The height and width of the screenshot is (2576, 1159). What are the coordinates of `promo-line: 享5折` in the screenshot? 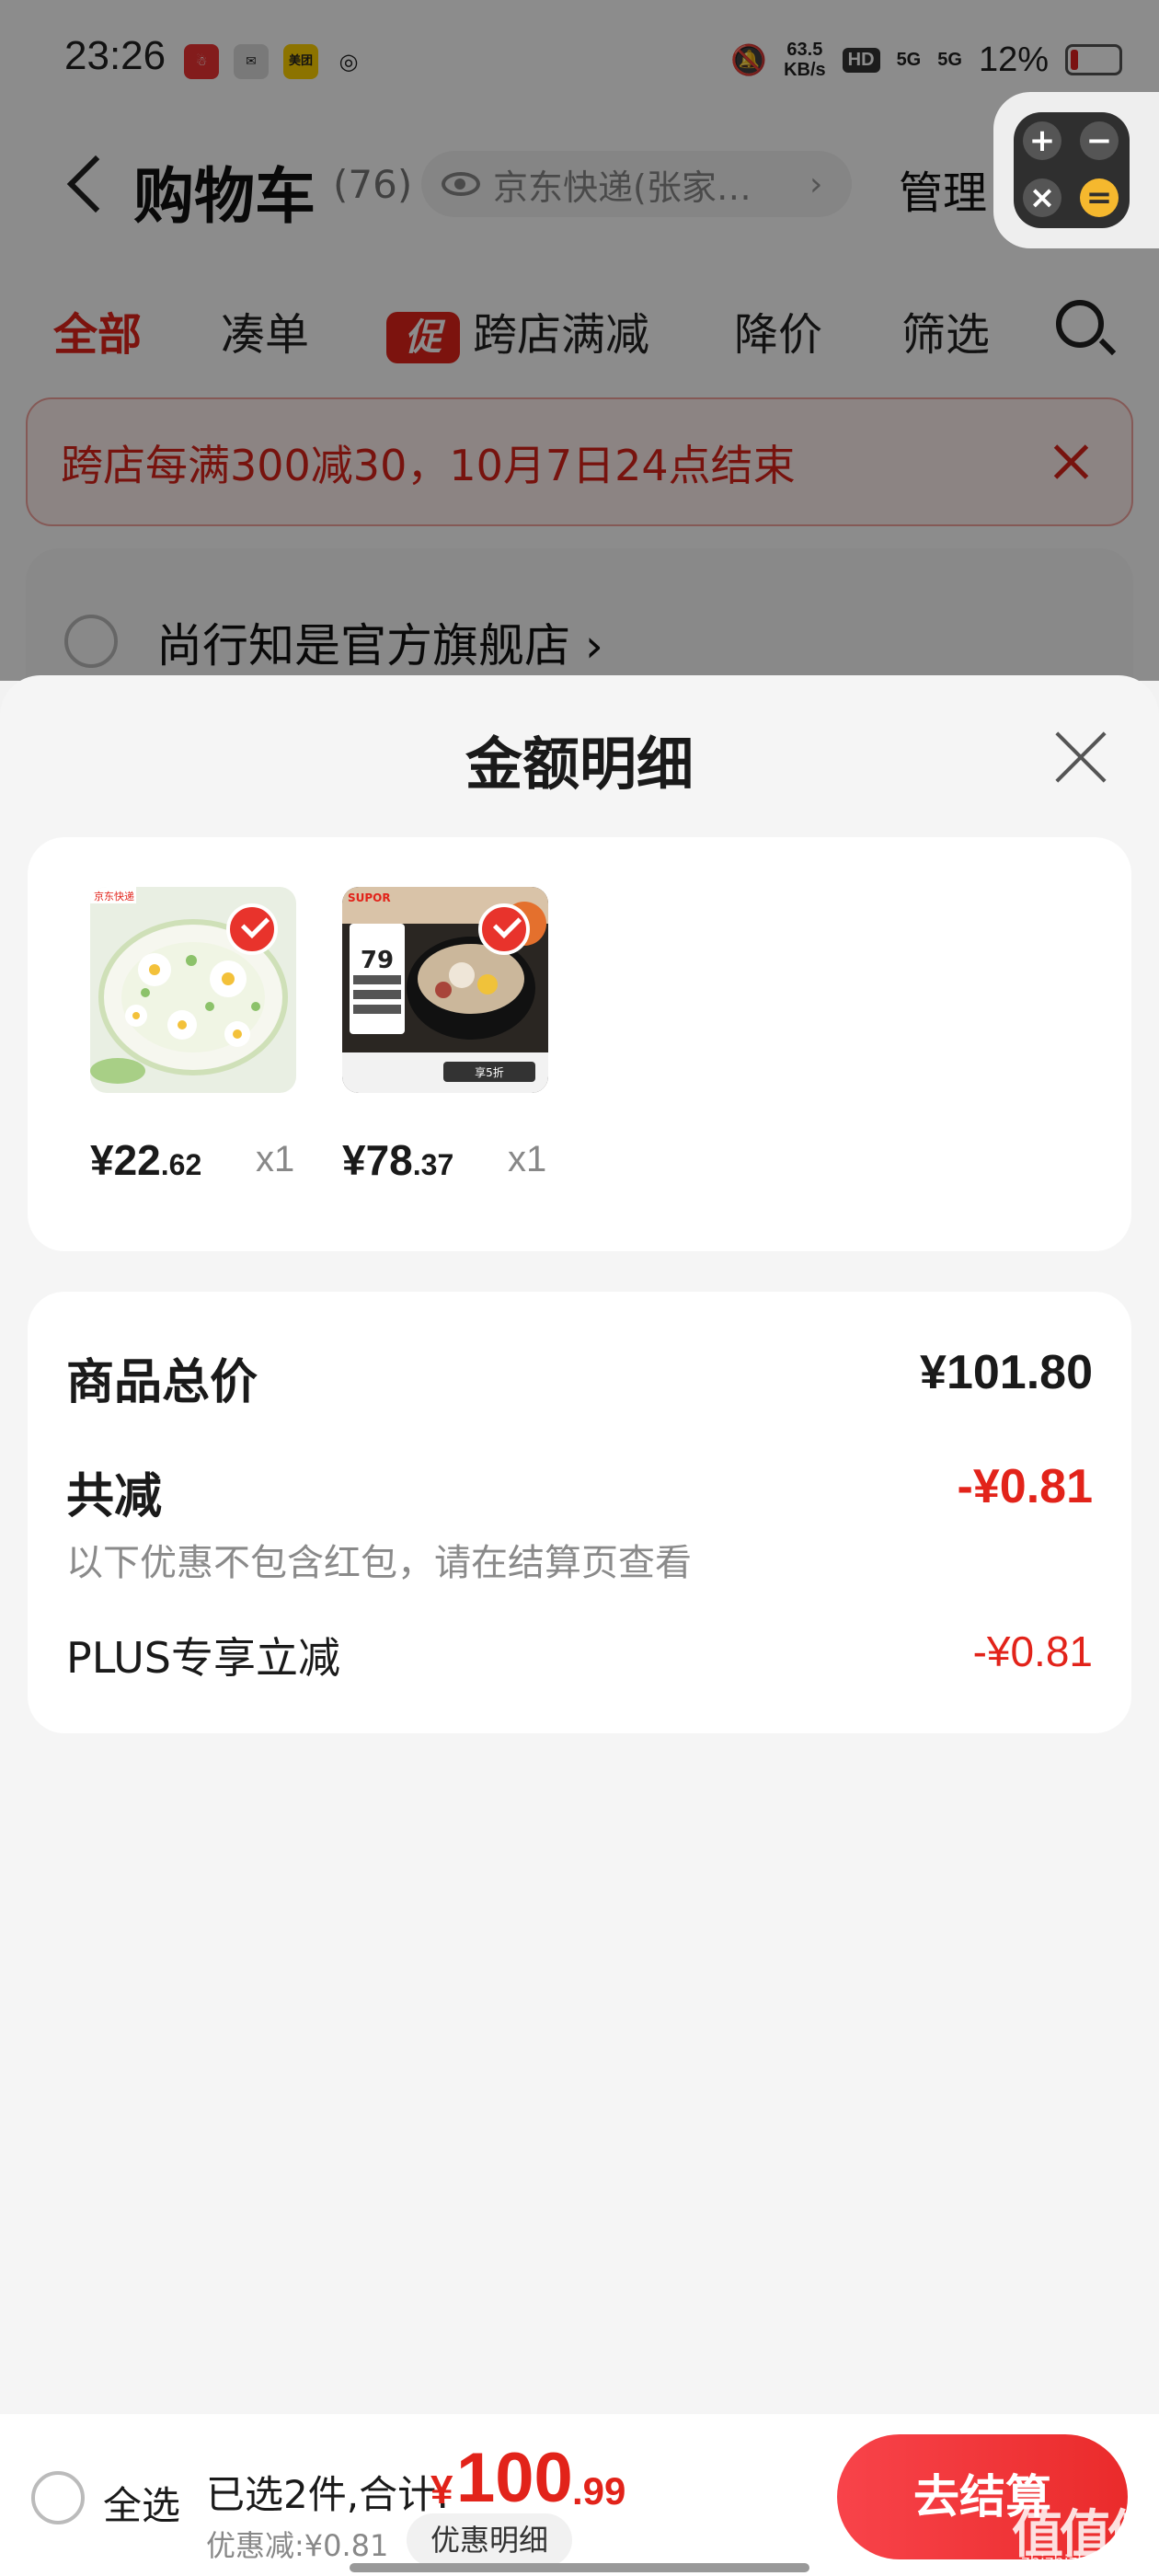 It's located at (489, 1072).